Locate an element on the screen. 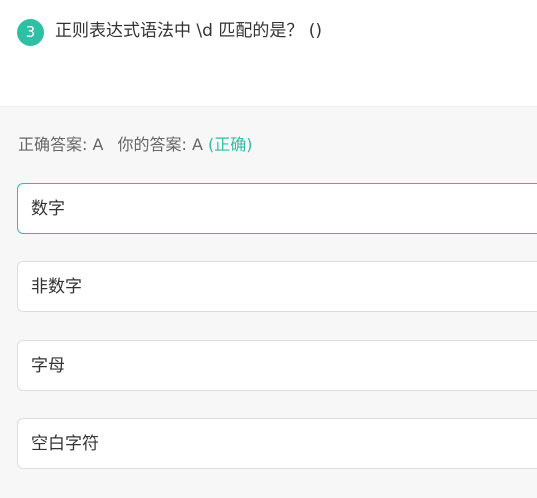 Image resolution: width=537 pixels, height=498 pixels. option-c-label: 字母 is located at coordinates (48, 366).